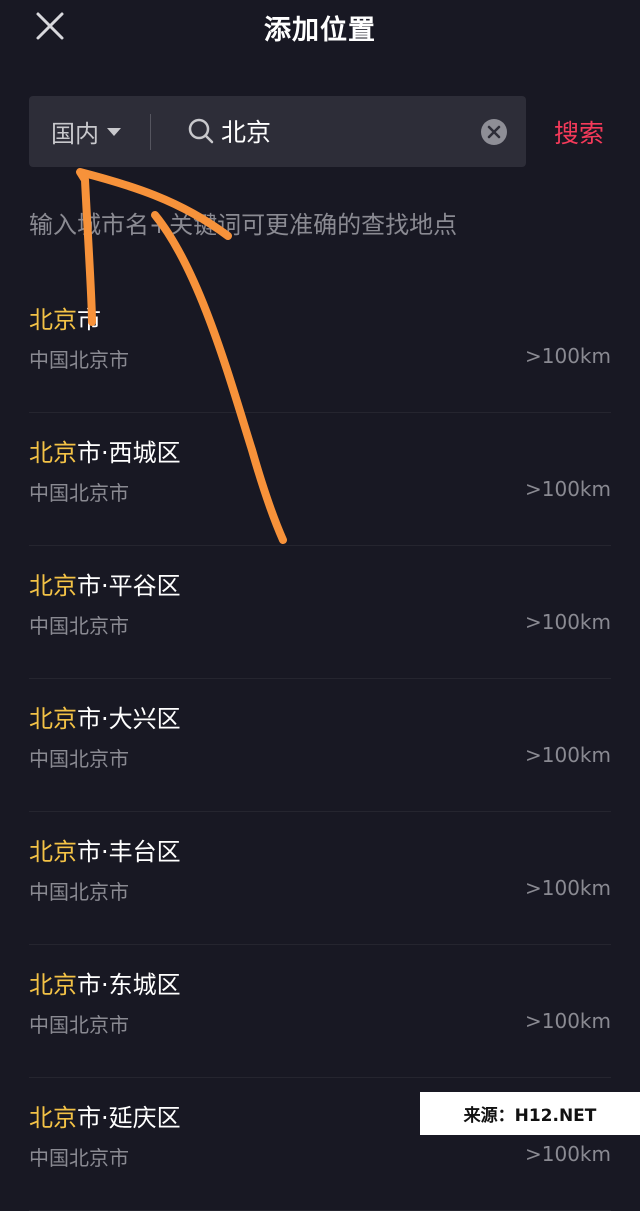 The width and height of the screenshot is (640, 1211). I want to click on page-title: 添加位置, so click(320, 30).